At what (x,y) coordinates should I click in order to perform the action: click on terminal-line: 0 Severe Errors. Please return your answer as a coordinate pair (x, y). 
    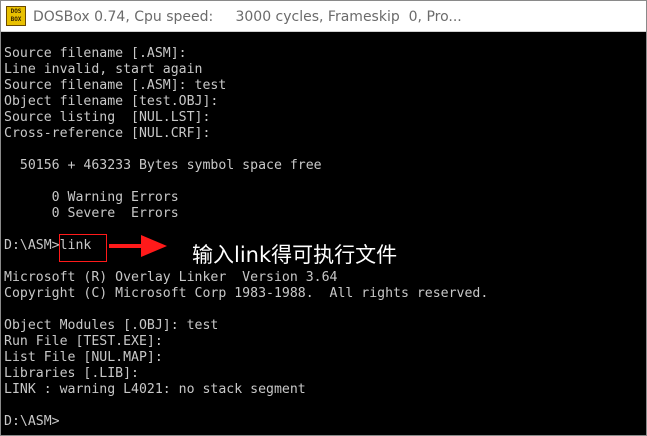
    Looking at the image, I should click on (91, 213).